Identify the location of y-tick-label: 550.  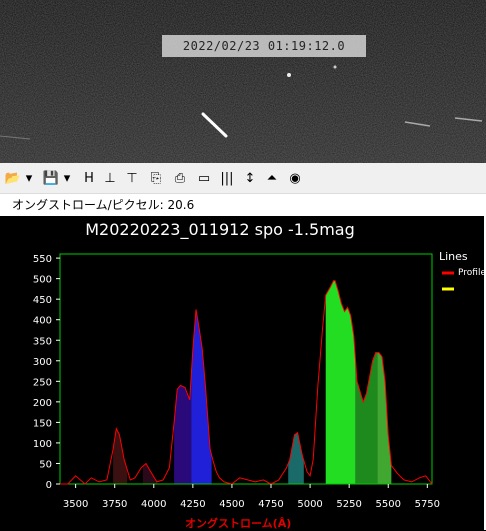
(42, 259).